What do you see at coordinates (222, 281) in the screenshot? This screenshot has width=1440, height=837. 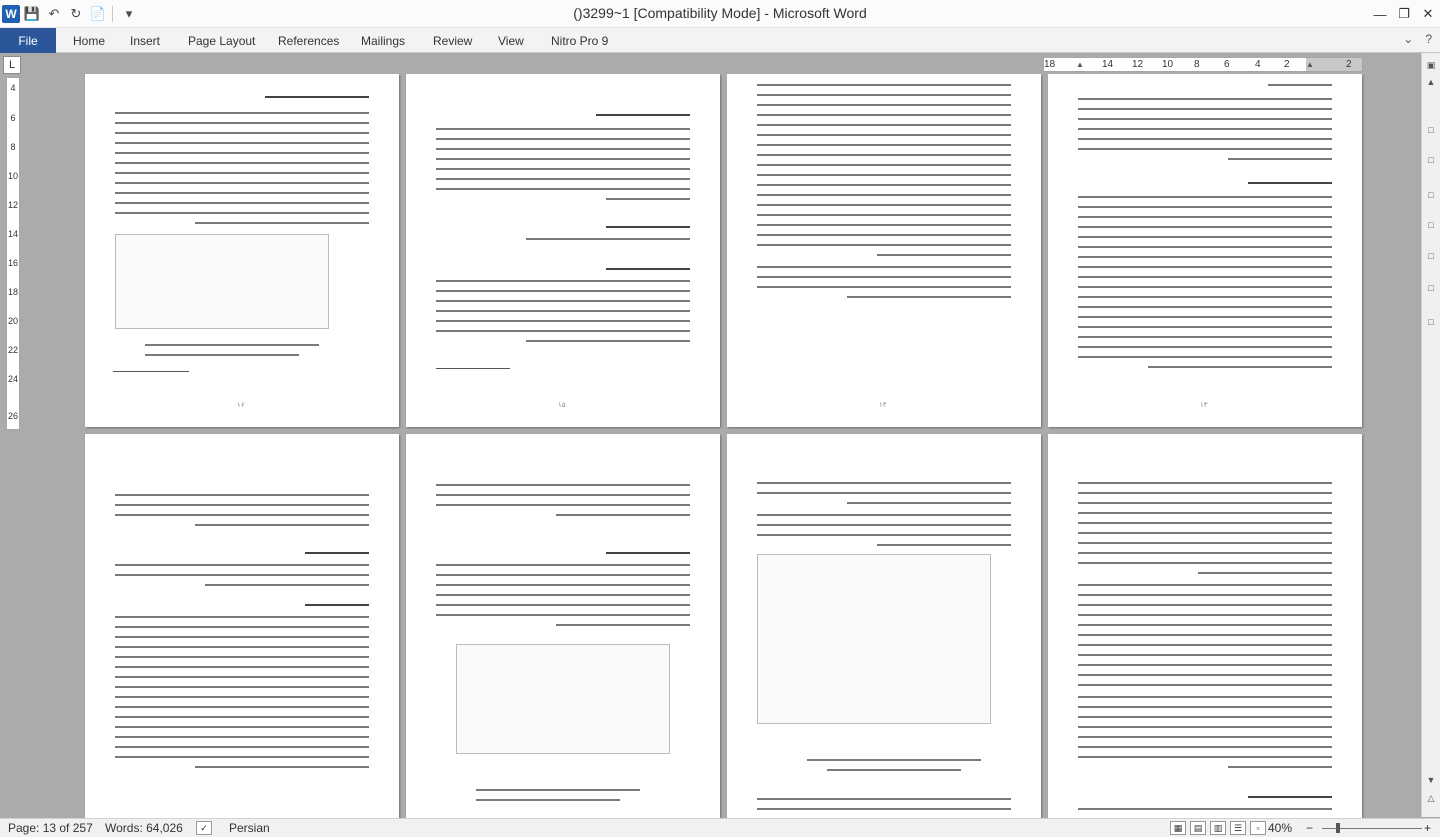 I see `map-figure` at bounding box center [222, 281].